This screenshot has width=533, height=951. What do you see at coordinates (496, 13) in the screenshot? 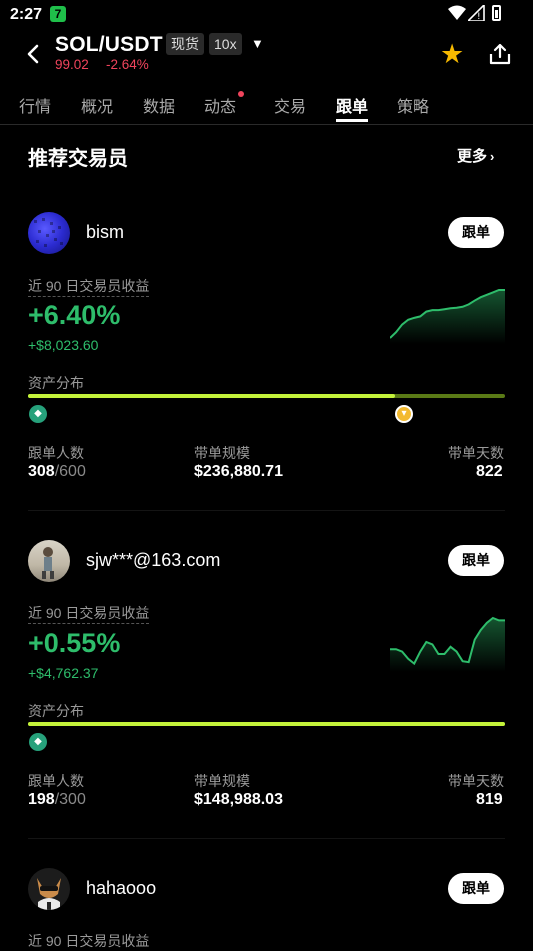
I see `battery-icon` at bounding box center [496, 13].